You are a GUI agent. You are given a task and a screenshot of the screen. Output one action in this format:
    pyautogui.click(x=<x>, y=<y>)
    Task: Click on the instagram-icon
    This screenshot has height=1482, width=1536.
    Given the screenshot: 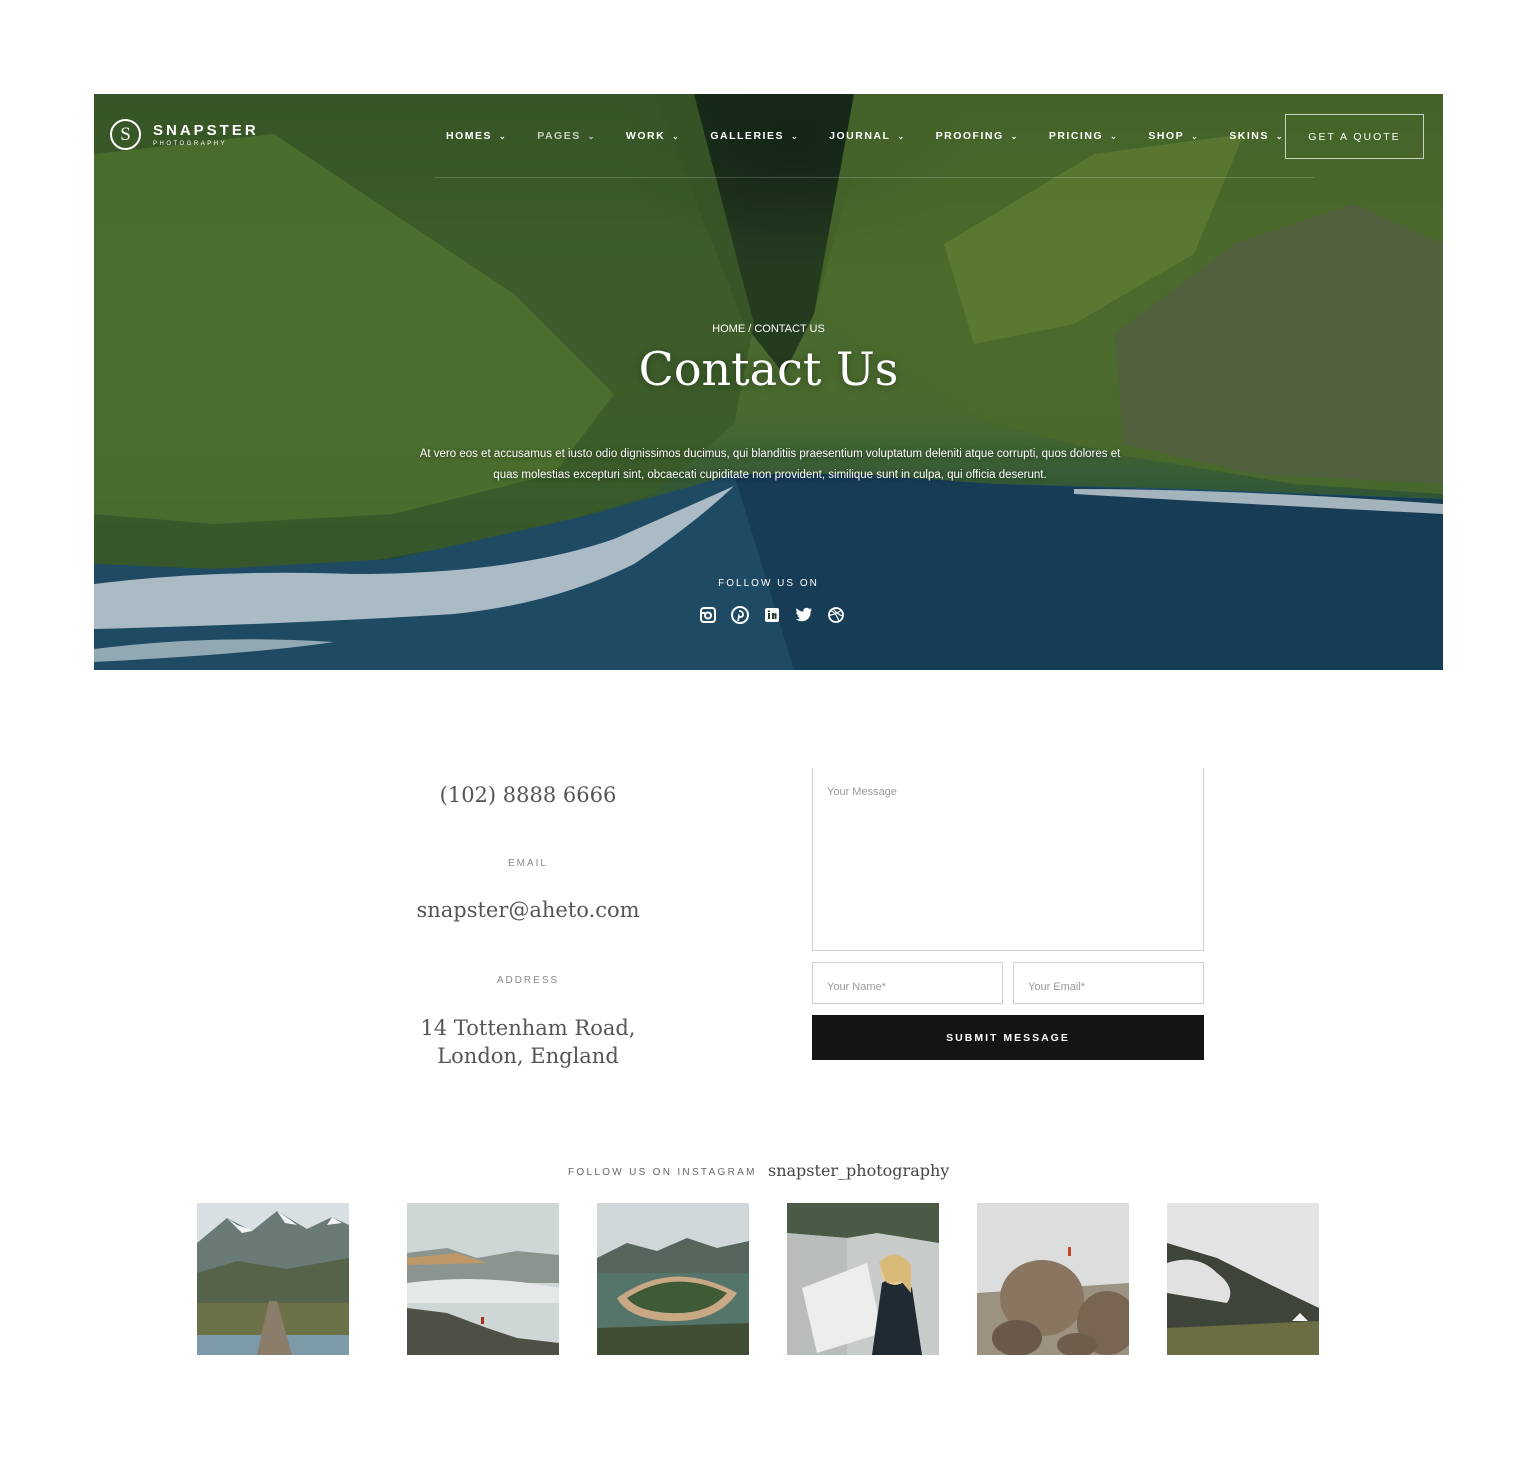 What is the action you would take?
    pyautogui.click(x=708, y=615)
    